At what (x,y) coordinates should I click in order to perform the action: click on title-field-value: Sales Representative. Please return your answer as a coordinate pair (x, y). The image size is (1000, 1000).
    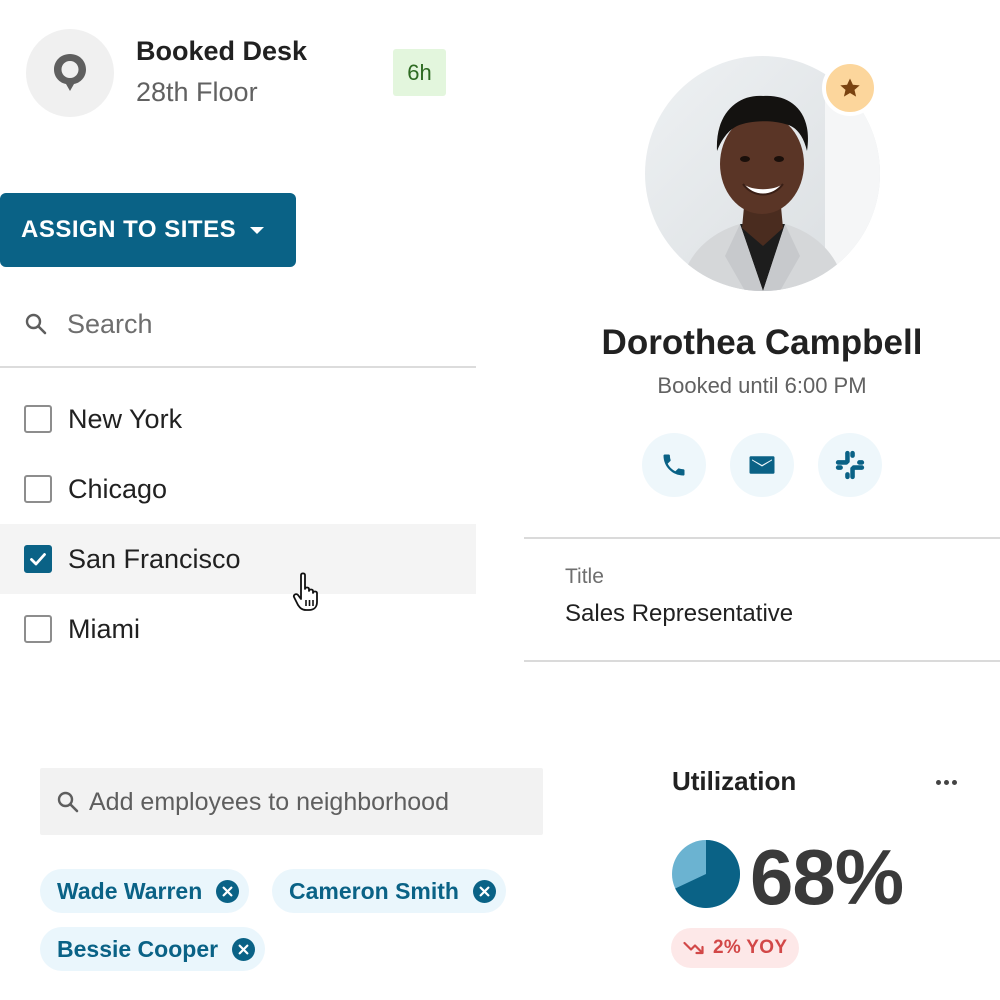
    Looking at the image, I should click on (679, 613).